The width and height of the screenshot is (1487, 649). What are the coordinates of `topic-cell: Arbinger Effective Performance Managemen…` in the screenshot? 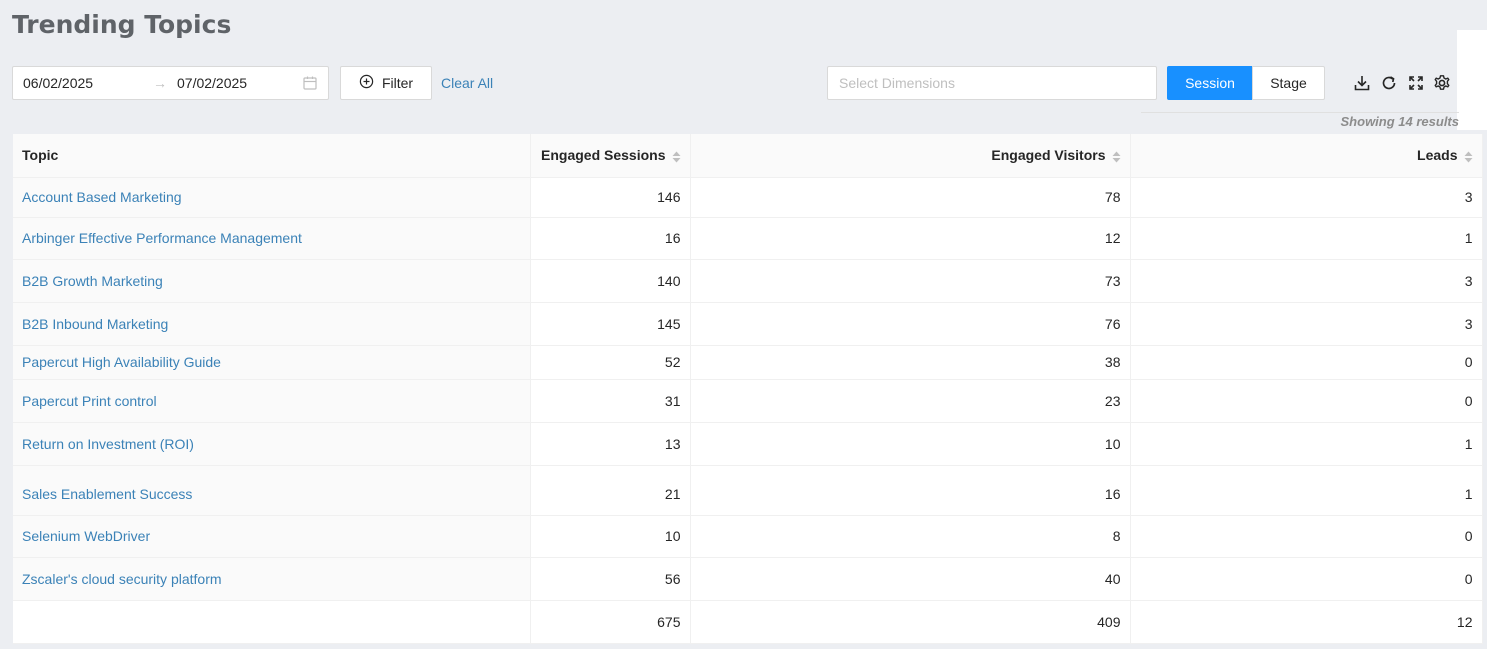 It's located at (272, 238).